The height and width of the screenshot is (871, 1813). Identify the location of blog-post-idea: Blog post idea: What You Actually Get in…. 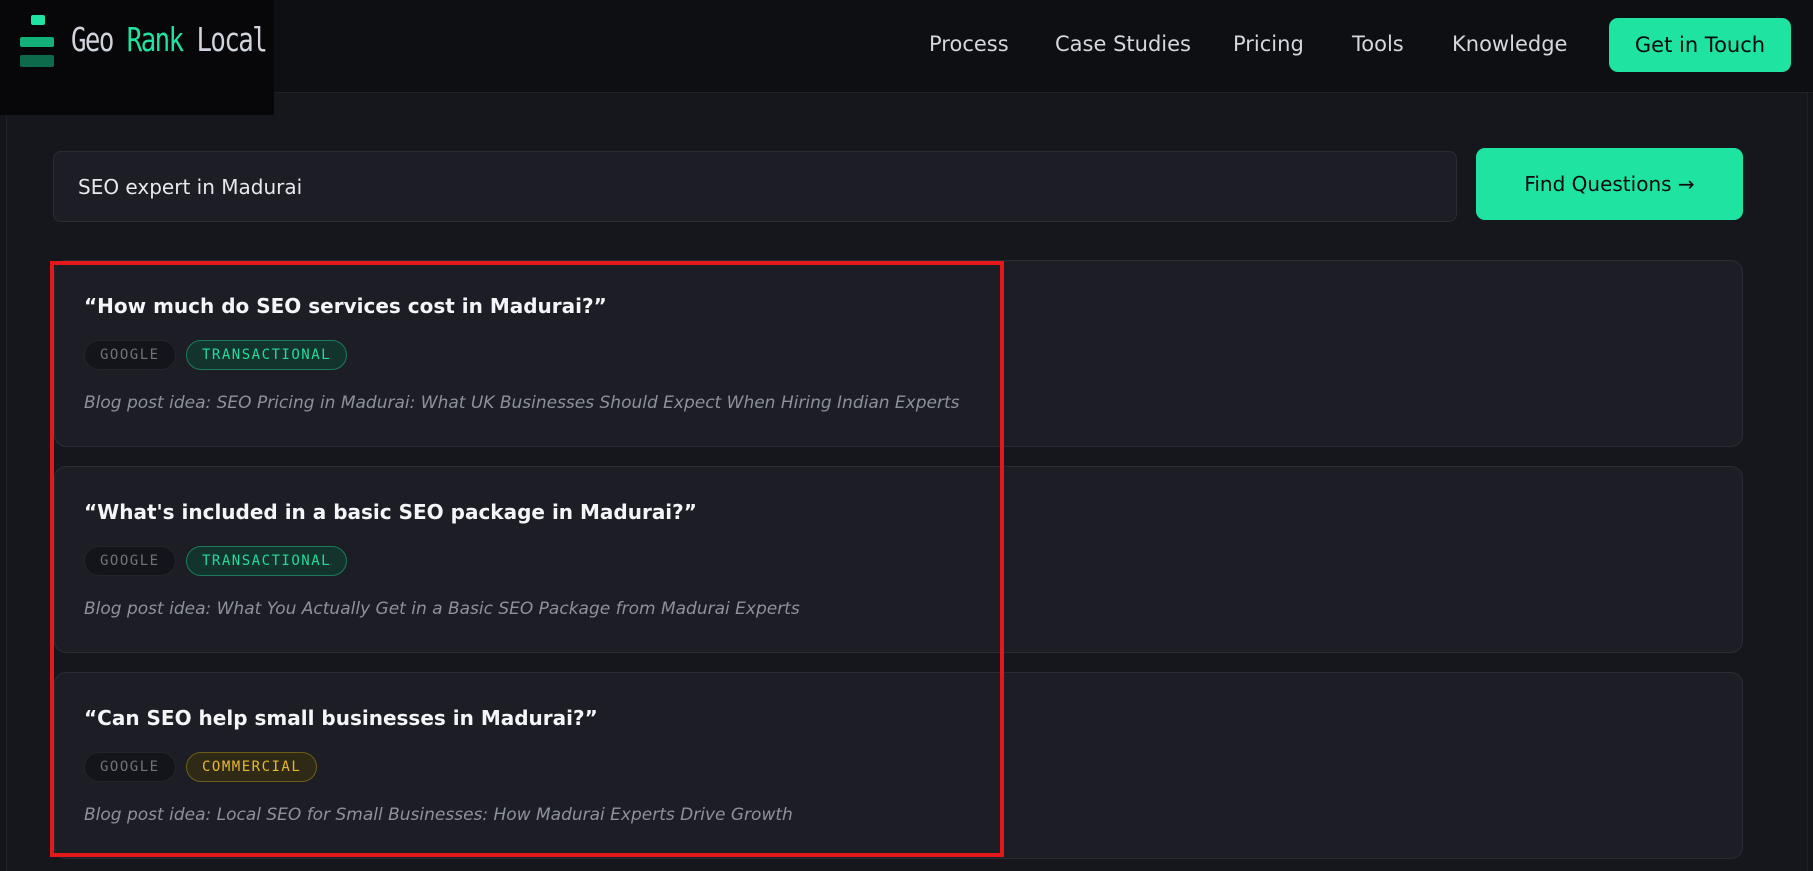
(442, 609).